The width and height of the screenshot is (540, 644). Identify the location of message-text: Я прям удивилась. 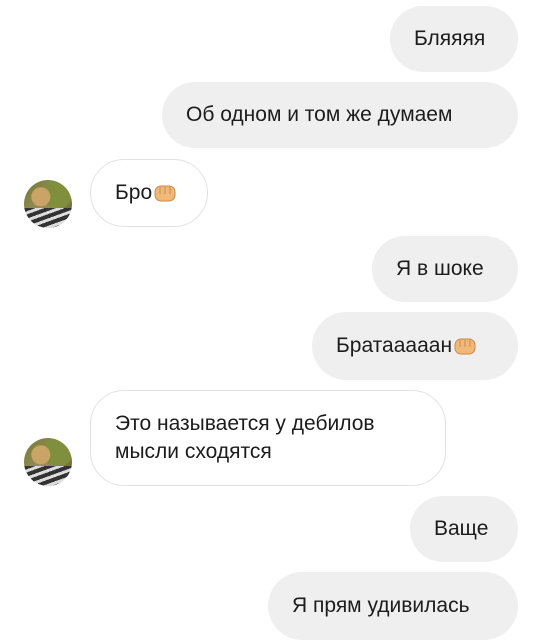
(381, 605).